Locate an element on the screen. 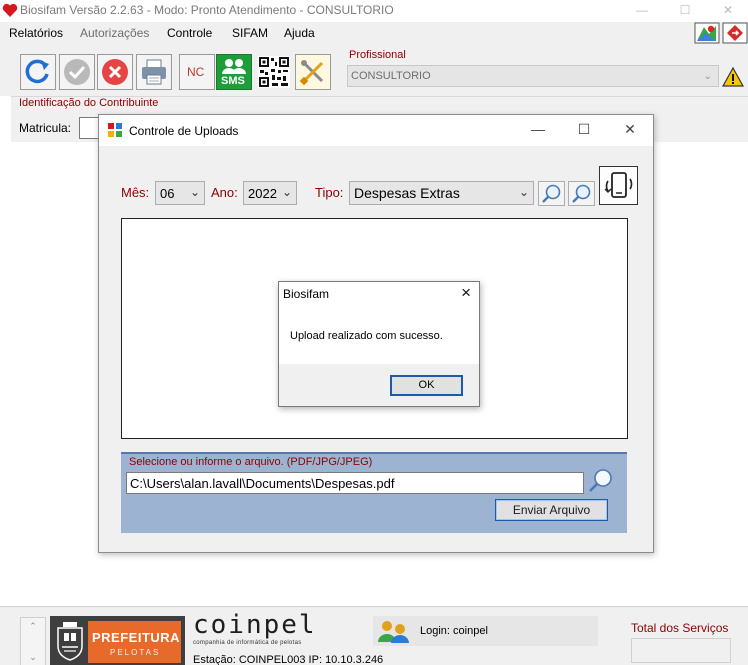 This screenshot has height=665, width=748. confirm-button is located at coordinates (77, 72).